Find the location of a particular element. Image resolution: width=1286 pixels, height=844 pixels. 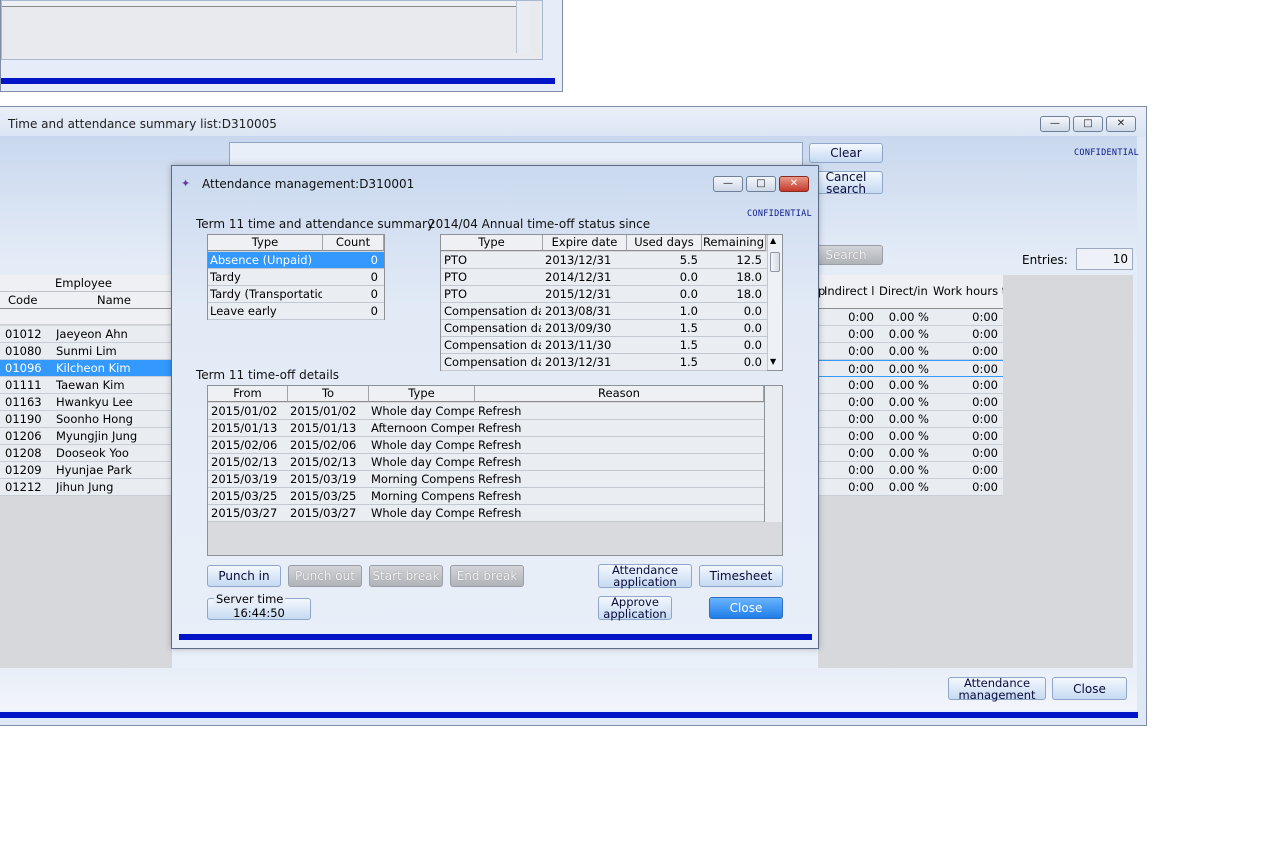

punch-out-button: Punch out is located at coordinates (325, 576).